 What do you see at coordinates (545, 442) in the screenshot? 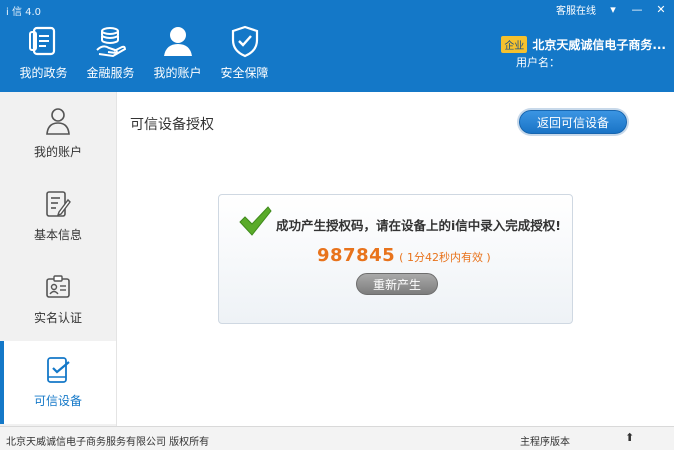
I see `version-text: 主程序版本` at bounding box center [545, 442].